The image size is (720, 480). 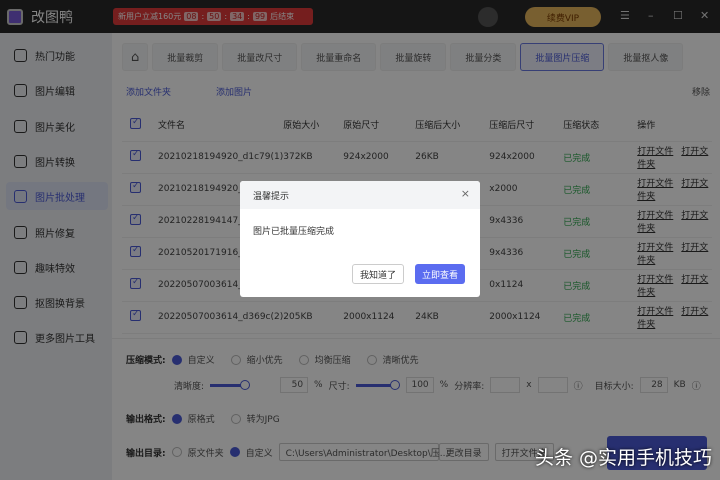 What do you see at coordinates (378, 274) in the screenshot?
I see `acknowledge-button: 我知道了` at bounding box center [378, 274].